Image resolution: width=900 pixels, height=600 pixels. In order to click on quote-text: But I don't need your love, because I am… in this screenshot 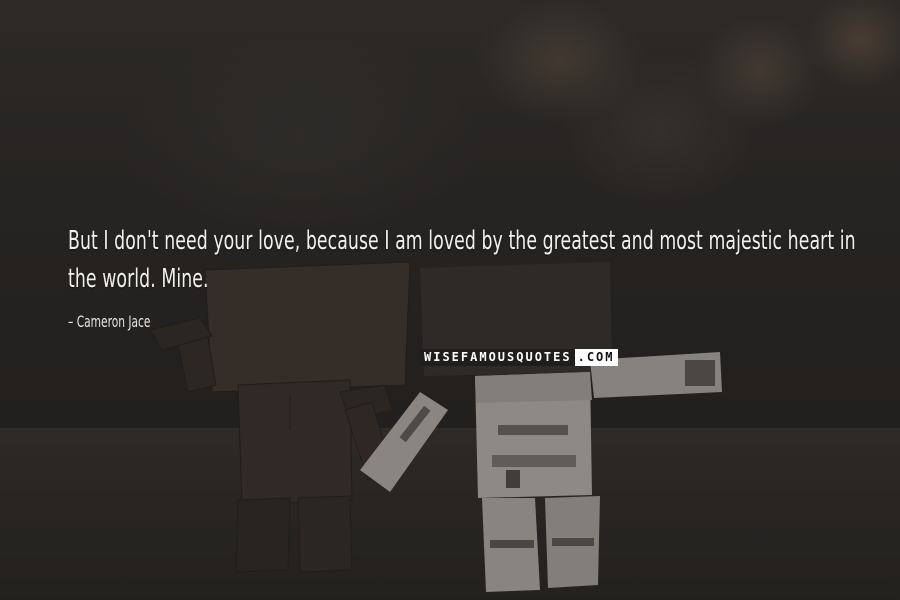, I will do `click(462, 260)`.